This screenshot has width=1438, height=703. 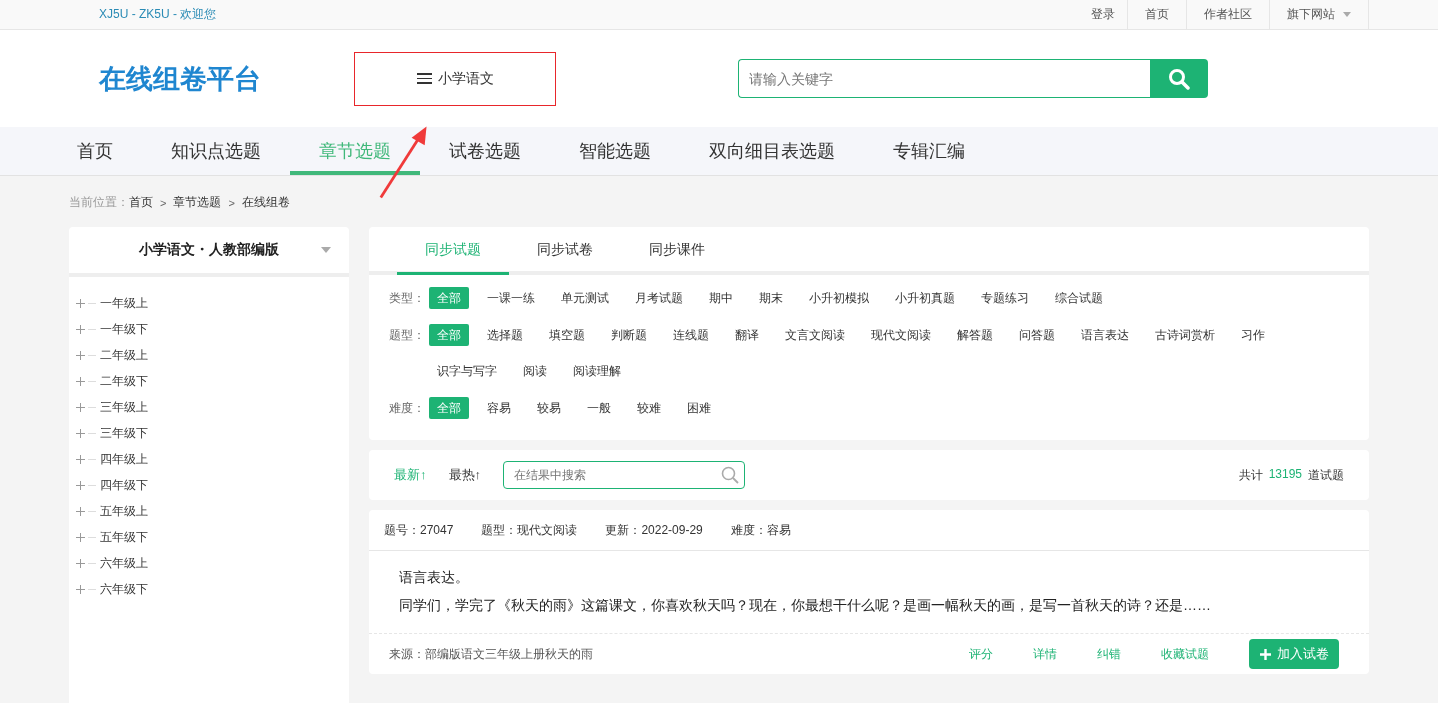 I want to click on question-meta: 题型：现代文阅读, so click(x=529, y=530).